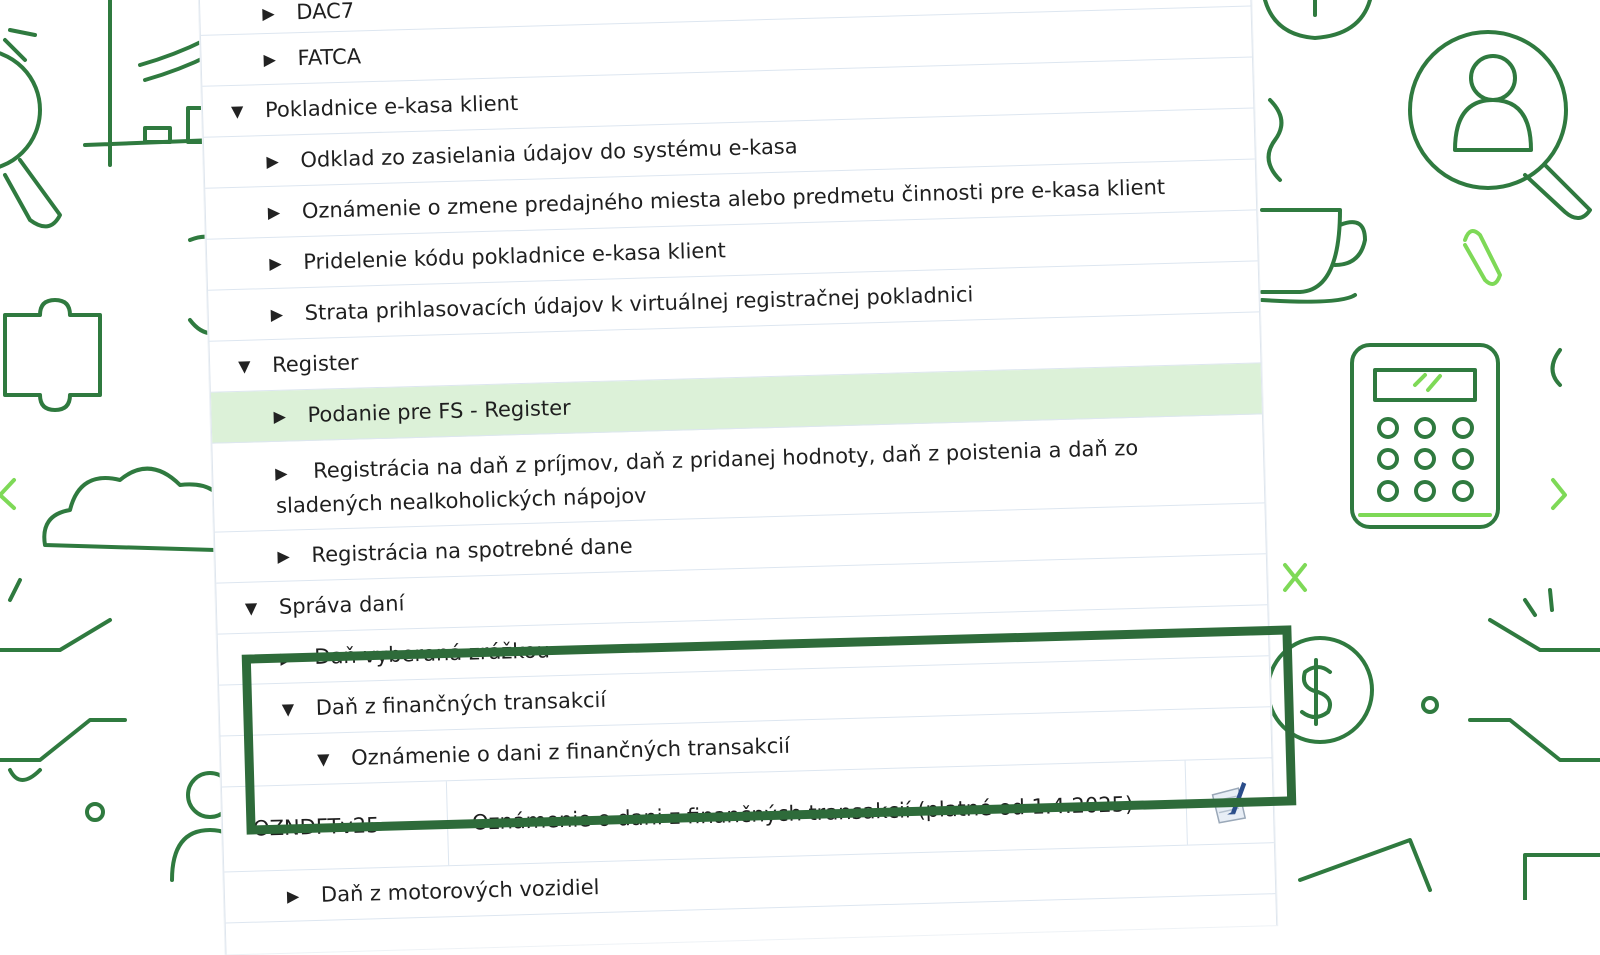 The height and width of the screenshot is (955, 1600). Describe the element at coordinates (460, 891) in the screenshot. I see `tree-item-label: Daň z motorových vozidiel` at that location.